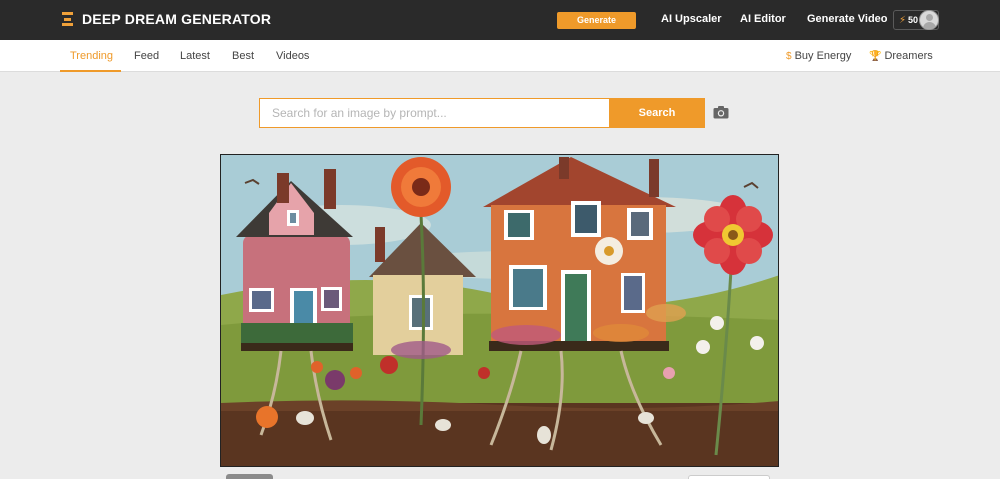 The height and width of the screenshot is (479, 1000). What do you see at coordinates (91, 56) in the screenshot?
I see `tab-trending: Trending` at bounding box center [91, 56].